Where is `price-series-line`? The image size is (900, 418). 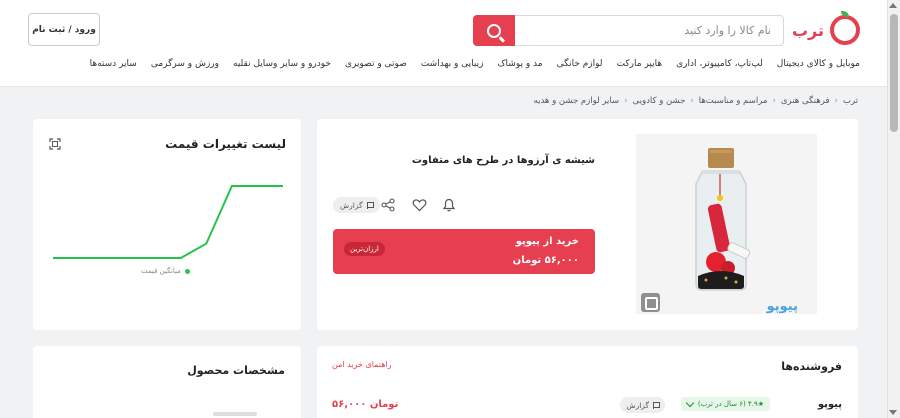 price-series-line is located at coordinates (168, 222).